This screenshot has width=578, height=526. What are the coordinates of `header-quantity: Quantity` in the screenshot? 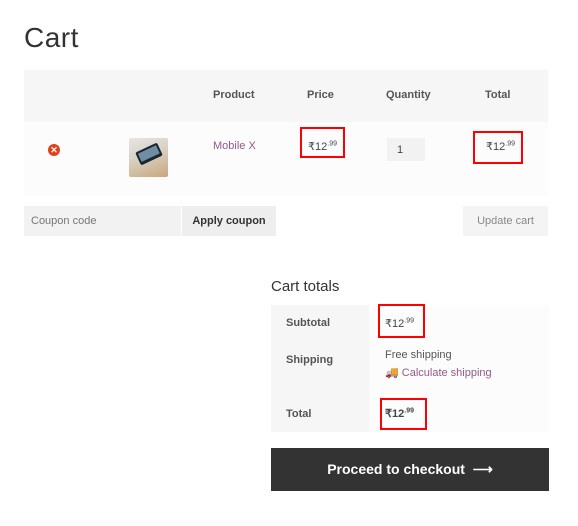 It's located at (408, 95).